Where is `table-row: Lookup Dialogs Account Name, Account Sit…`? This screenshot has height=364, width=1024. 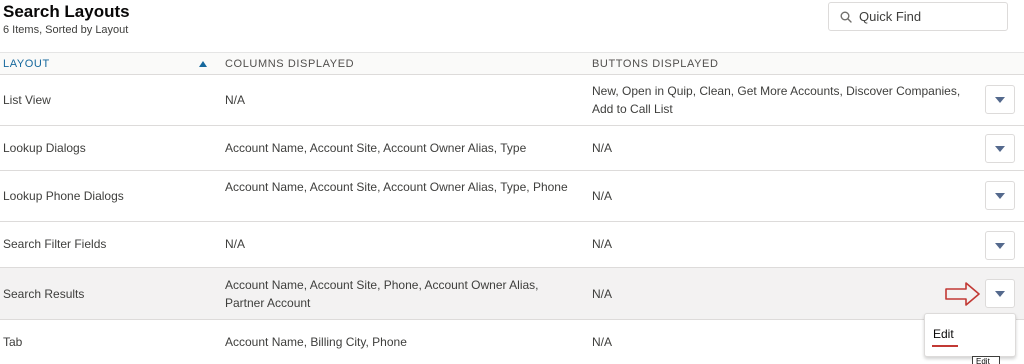 table-row: Lookup Dialogs Account Name, Account Sit… is located at coordinates (512, 148).